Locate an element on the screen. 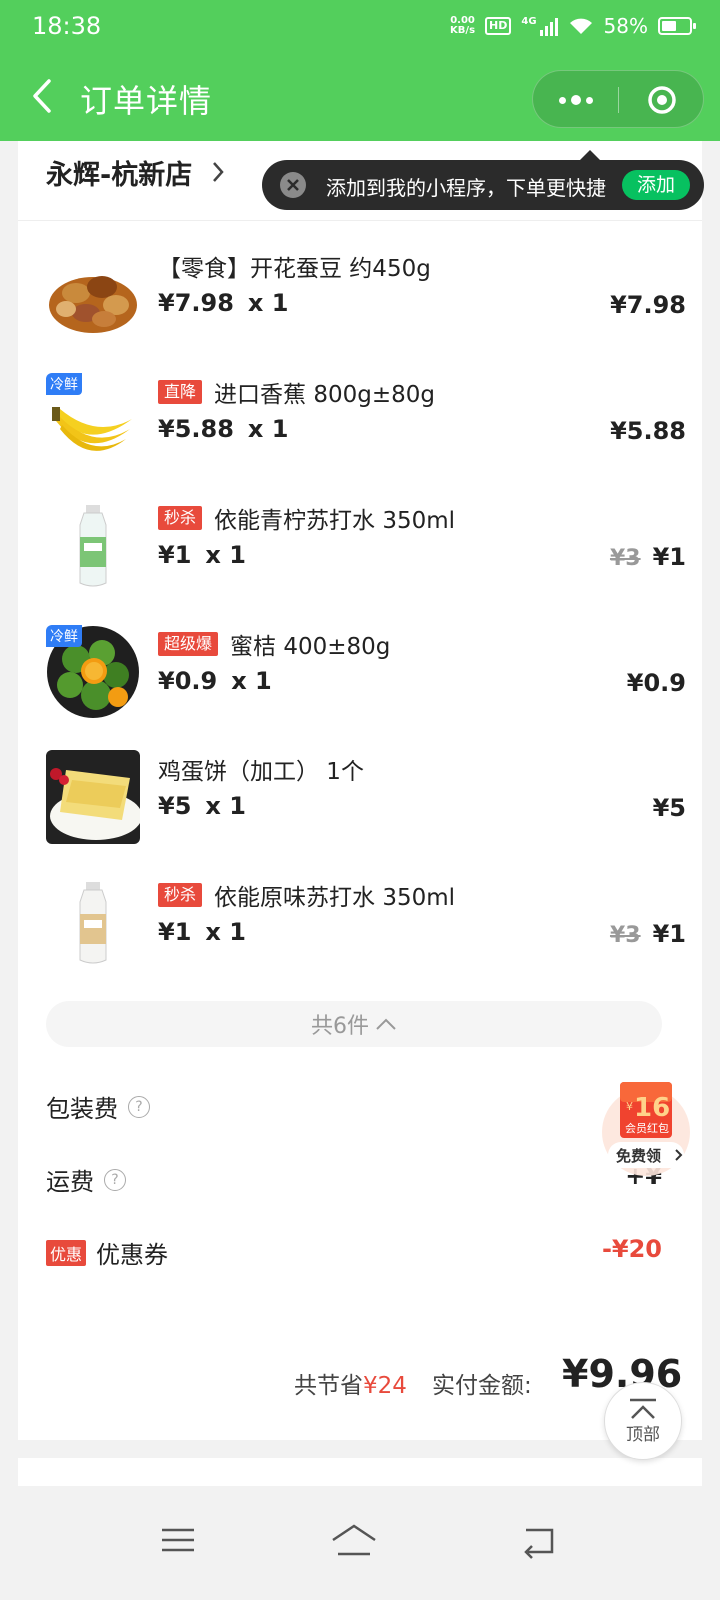  promo-tag: 超级爆 is located at coordinates (188, 644).